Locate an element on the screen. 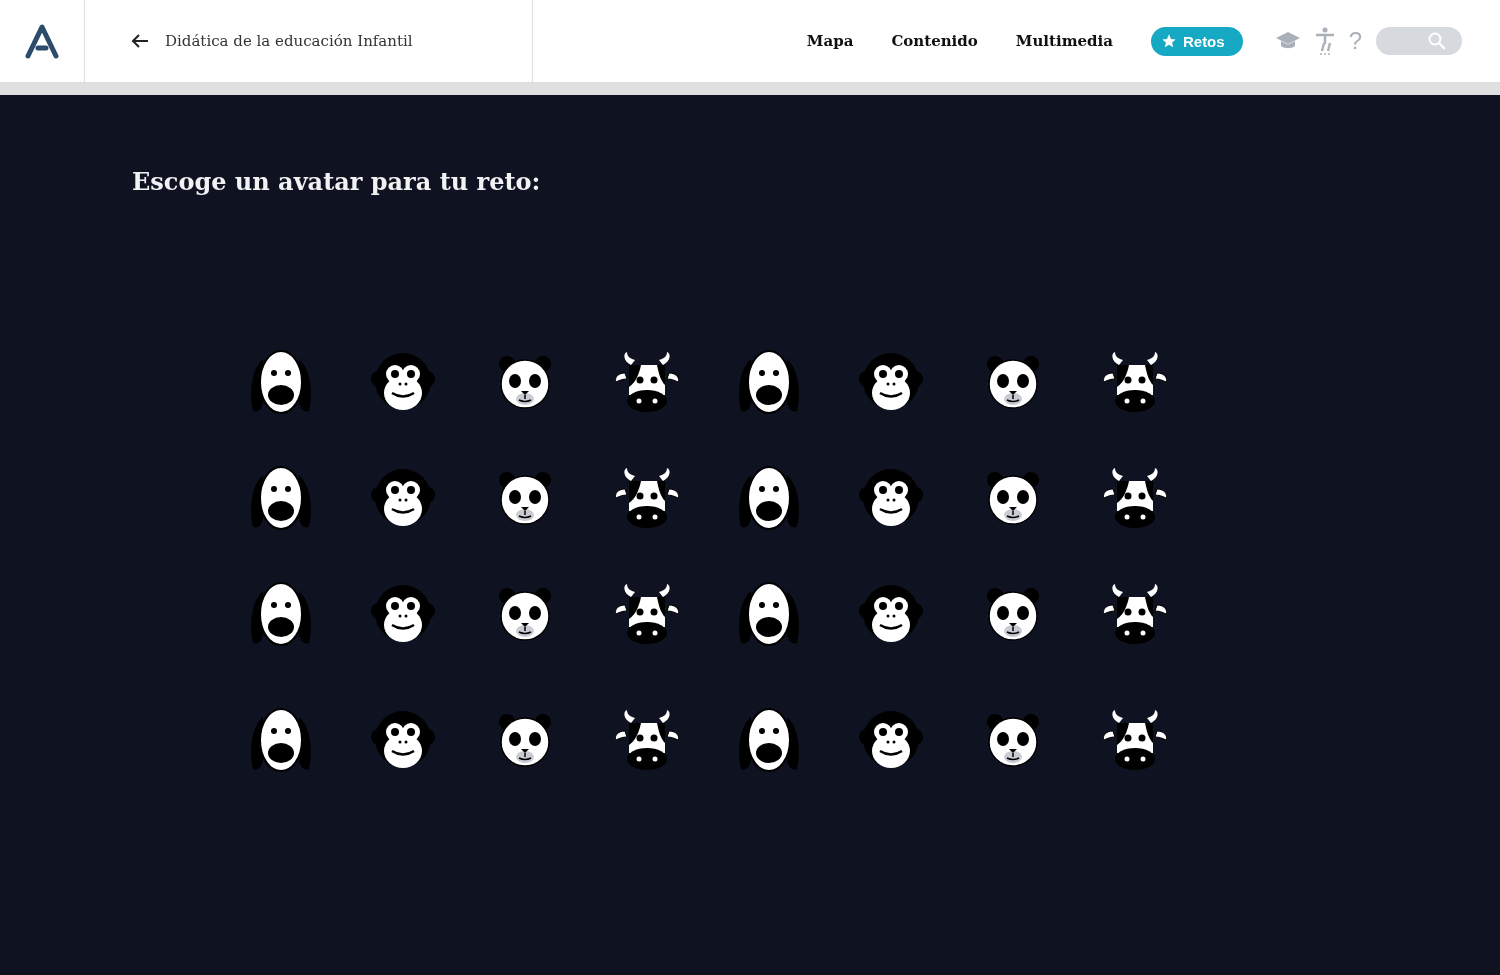 This screenshot has width=1500, height=975. nav-link: Multimedia is located at coordinates (1064, 41).